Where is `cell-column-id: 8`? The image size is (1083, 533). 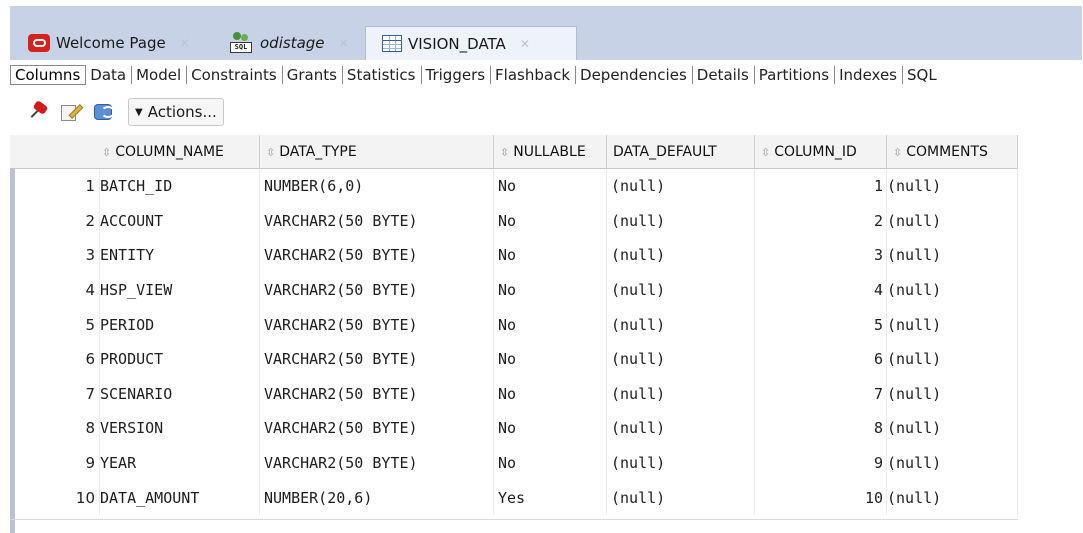
cell-column-id: 8 is located at coordinates (821, 428).